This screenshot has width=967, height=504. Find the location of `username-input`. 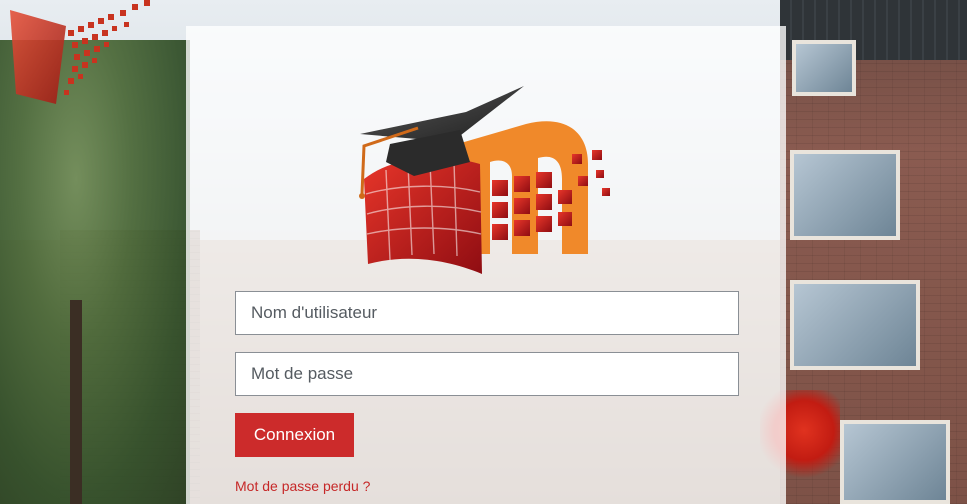

username-input is located at coordinates (487, 313).